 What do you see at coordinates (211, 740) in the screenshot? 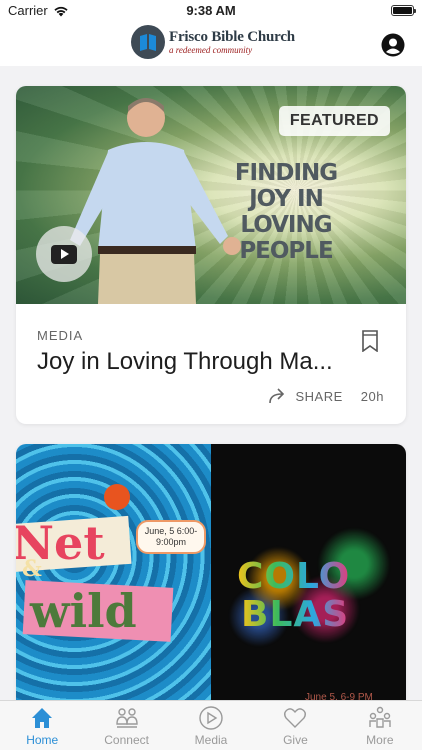
I see `tab-label: Media` at bounding box center [211, 740].